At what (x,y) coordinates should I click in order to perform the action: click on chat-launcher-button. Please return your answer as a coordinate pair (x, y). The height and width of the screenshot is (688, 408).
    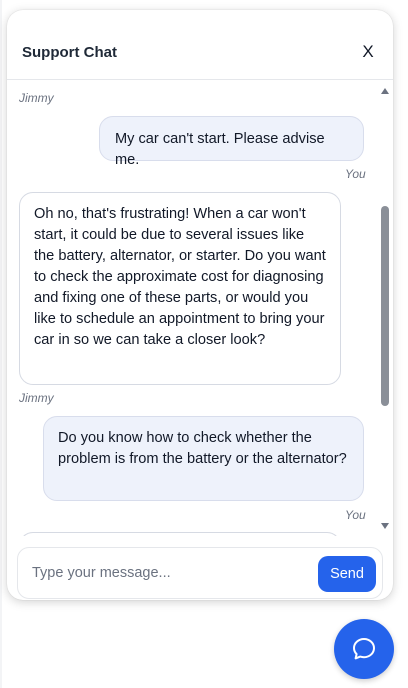
    Looking at the image, I should click on (364, 649).